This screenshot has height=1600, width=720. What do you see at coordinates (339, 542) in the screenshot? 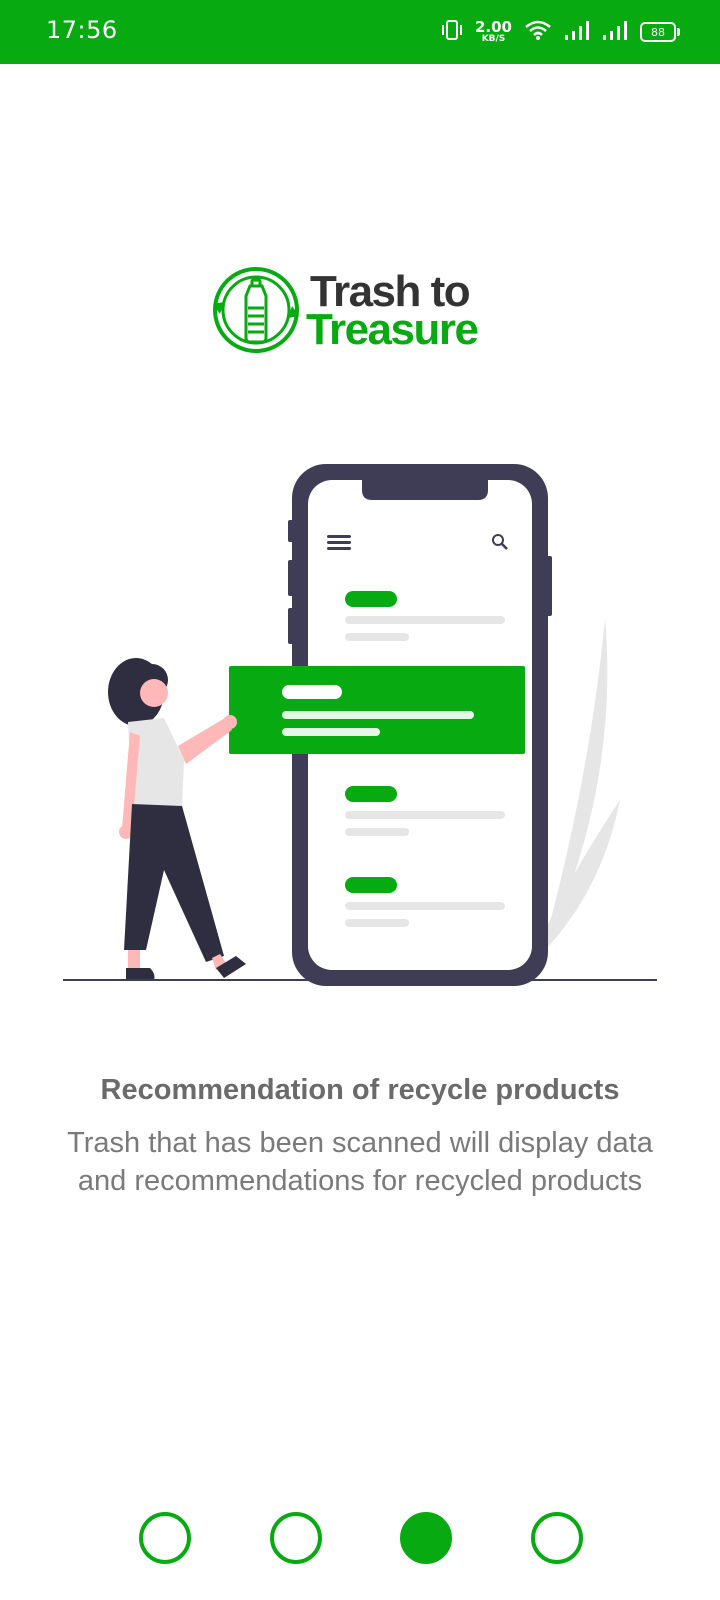
I see `menu-icon` at bounding box center [339, 542].